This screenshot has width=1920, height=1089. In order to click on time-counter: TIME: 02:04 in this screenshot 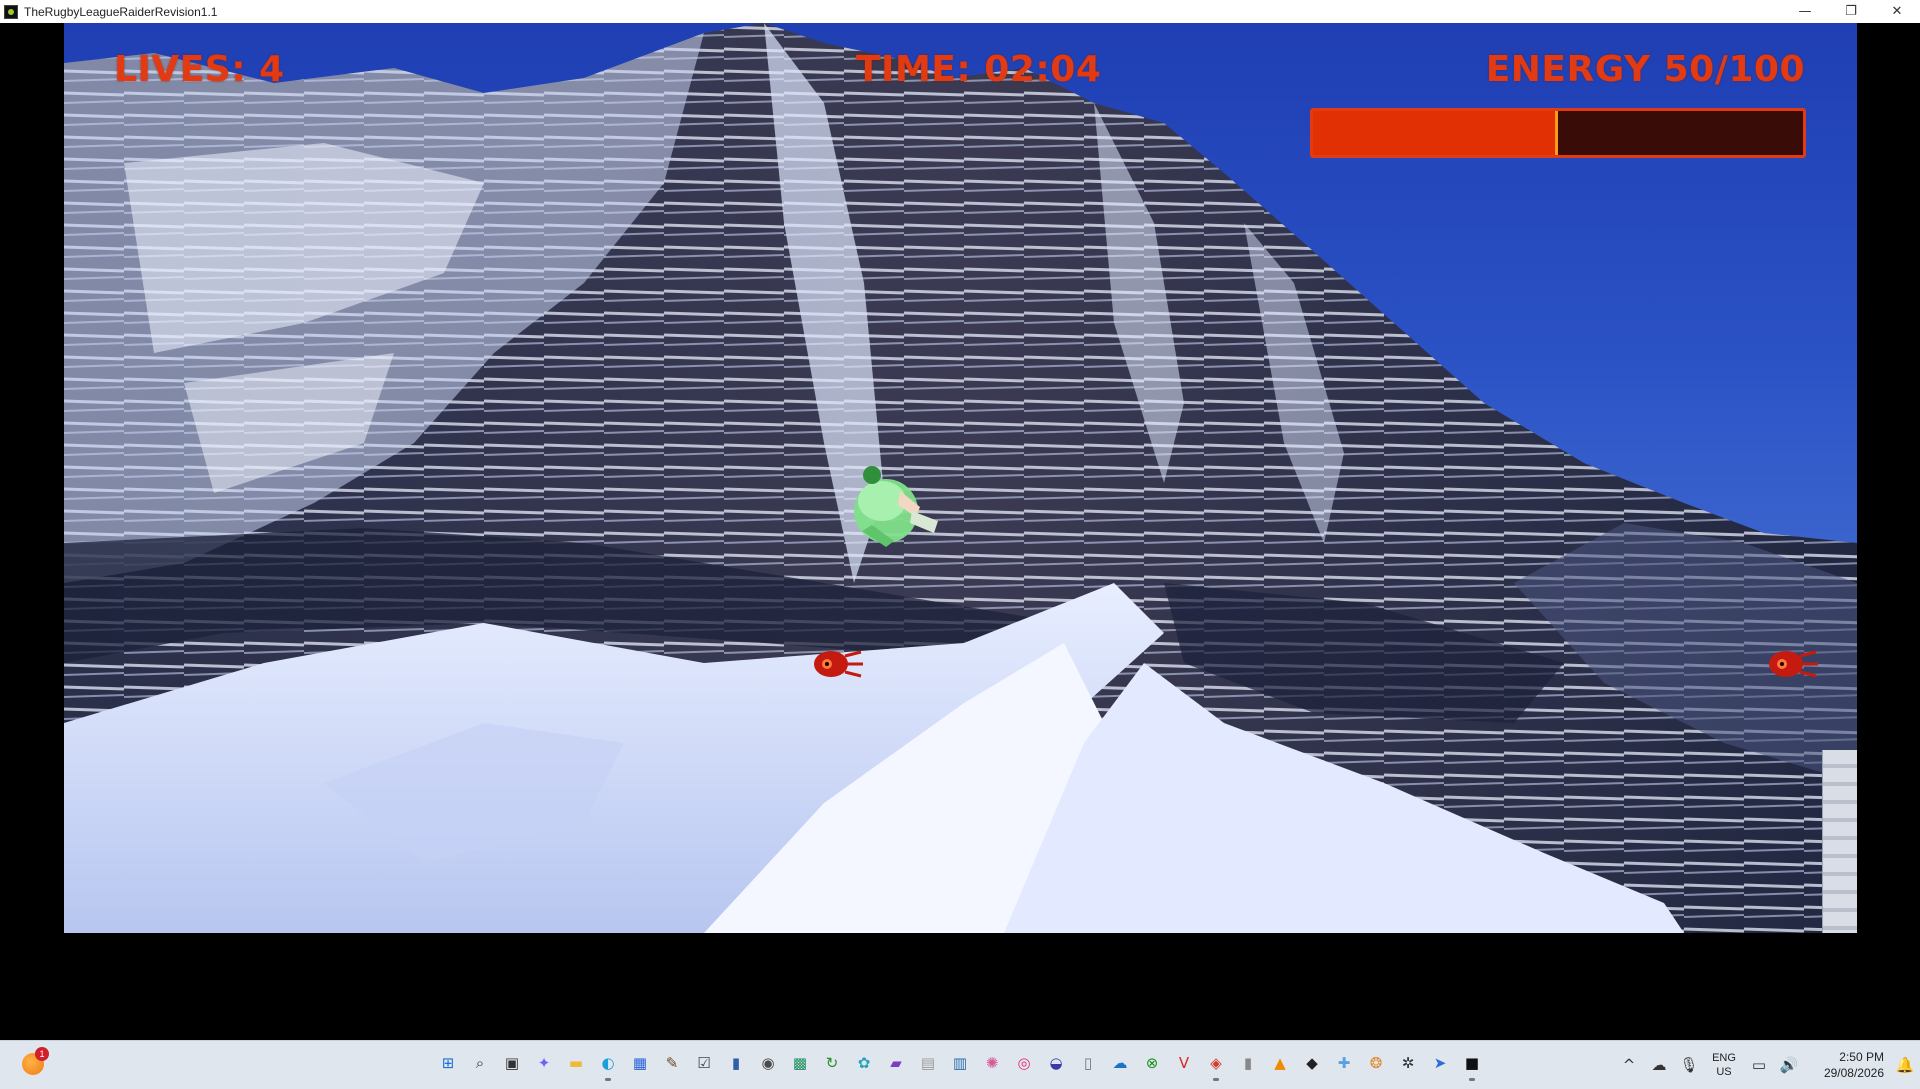, I will do `click(979, 69)`.